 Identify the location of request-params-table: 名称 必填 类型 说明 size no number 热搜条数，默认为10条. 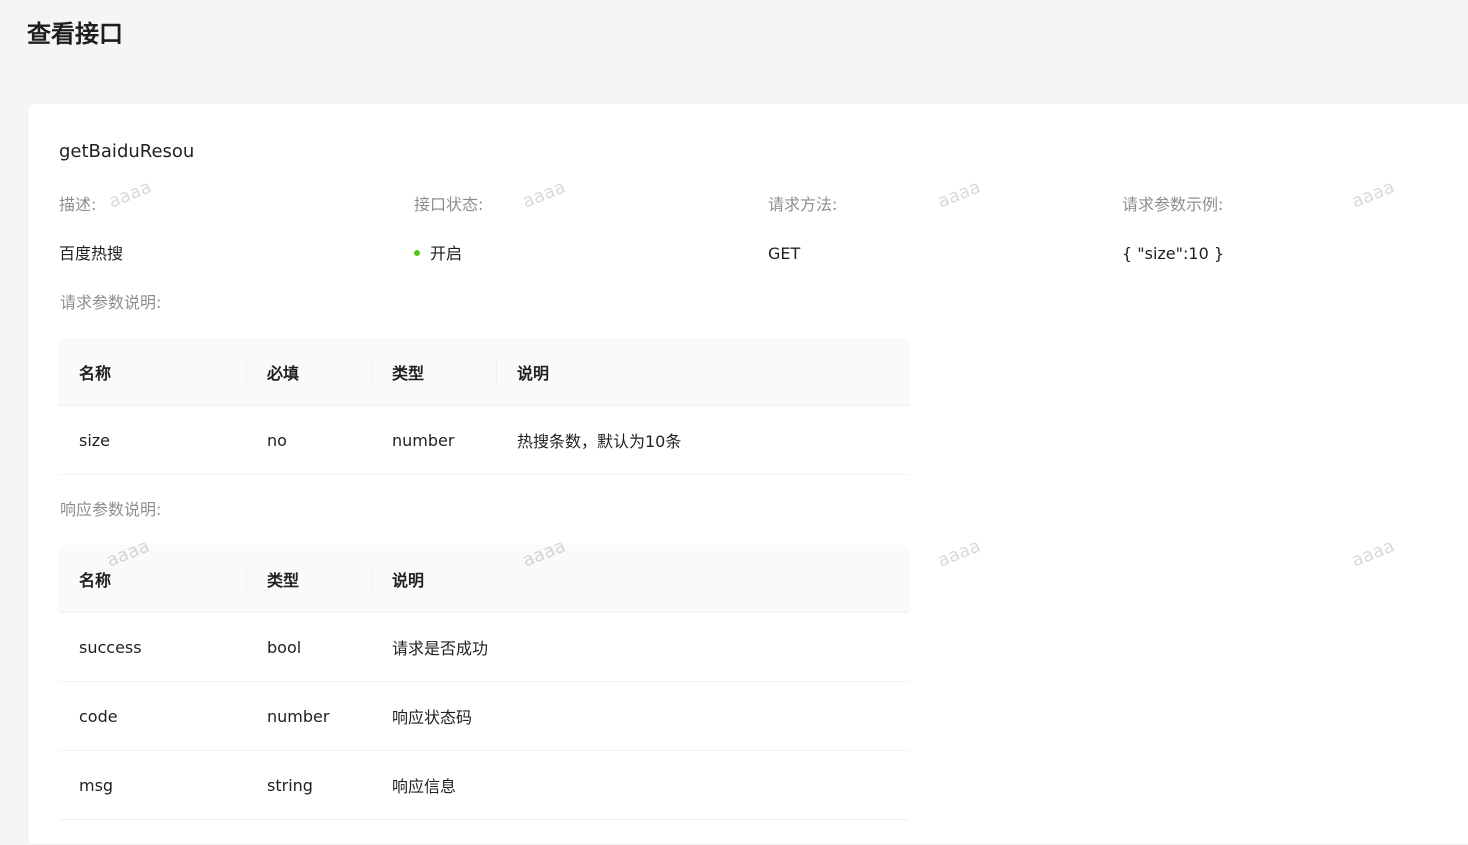
(484, 406).